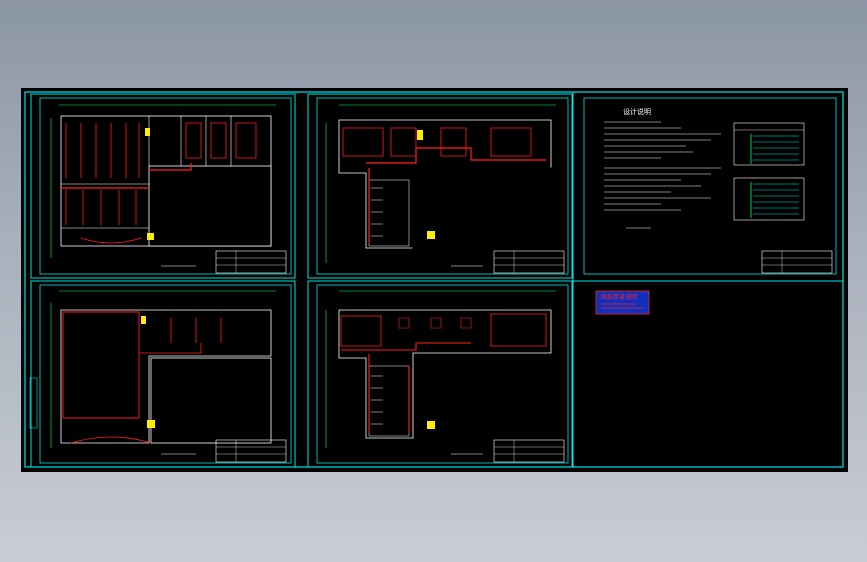 This screenshot has height=562, width=867. What do you see at coordinates (637, 111) in the screenshot?
I see `notes-title: 设计说明` at bounding box center [637, 111].